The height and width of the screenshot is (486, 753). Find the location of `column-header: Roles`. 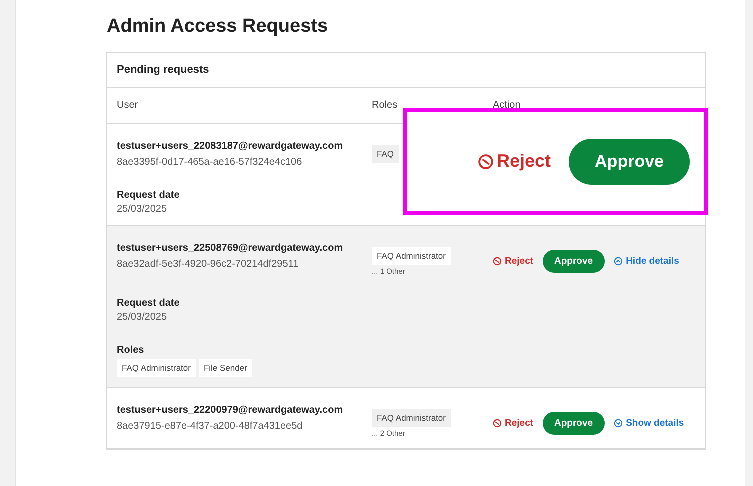

column-header: Roles is located at coordinates (385, 105).